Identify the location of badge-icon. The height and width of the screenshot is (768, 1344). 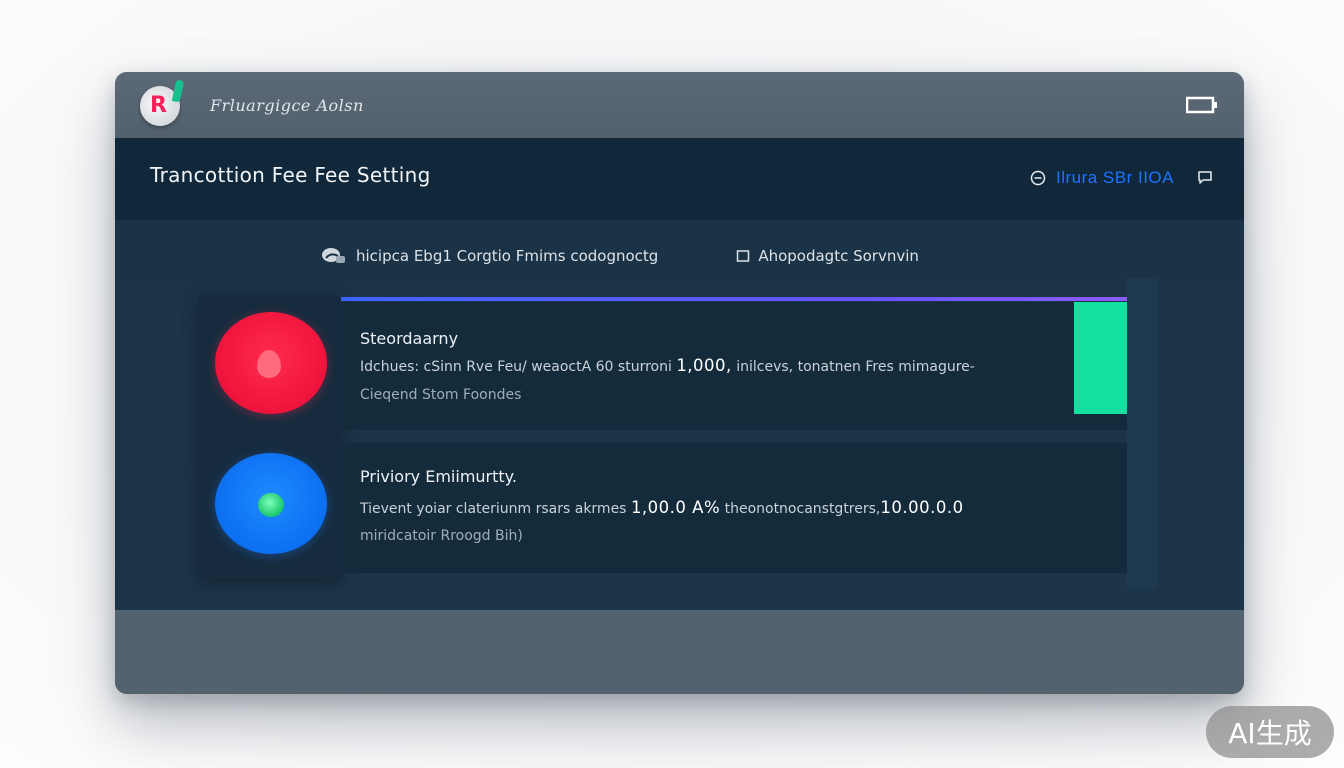
(333, 255).